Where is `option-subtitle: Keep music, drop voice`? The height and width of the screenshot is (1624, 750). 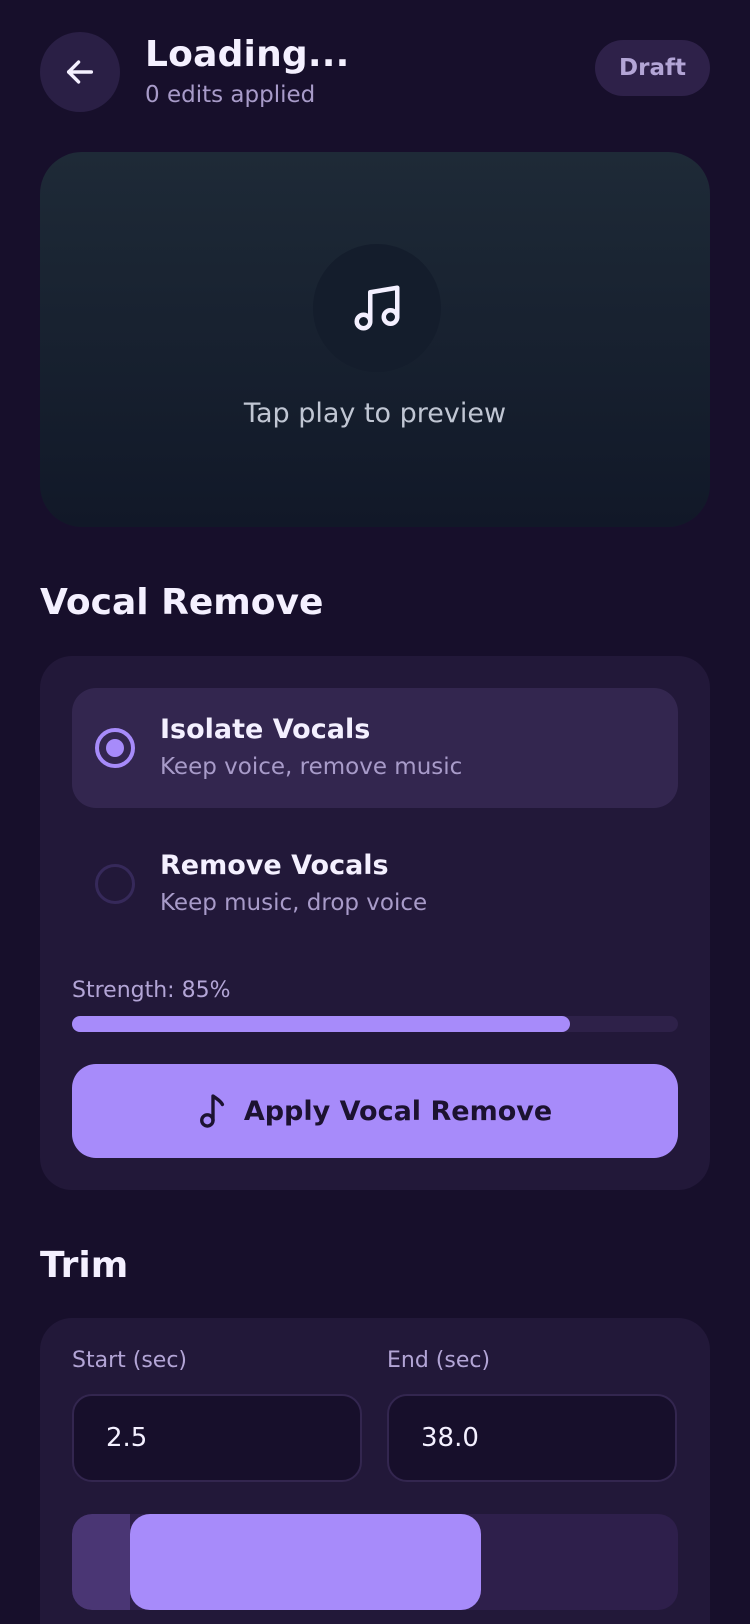
option-subtitle: Keep music, drop voice is located at coordinates (294, 903).